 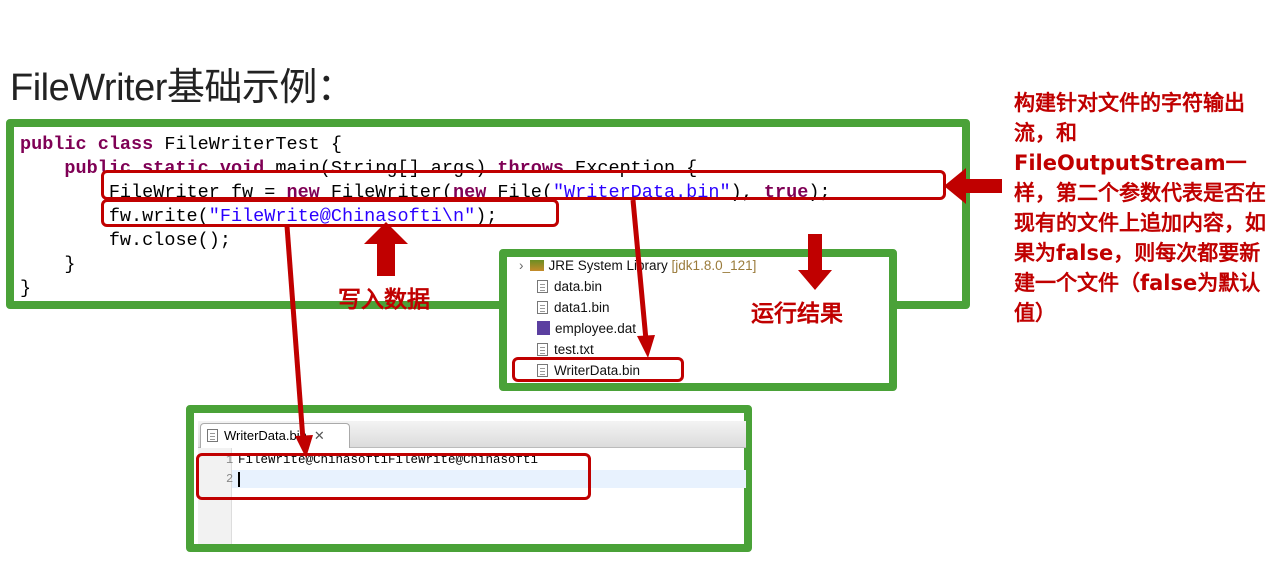 I want to click on highlight-editor-content, so click(x=393, y=476).